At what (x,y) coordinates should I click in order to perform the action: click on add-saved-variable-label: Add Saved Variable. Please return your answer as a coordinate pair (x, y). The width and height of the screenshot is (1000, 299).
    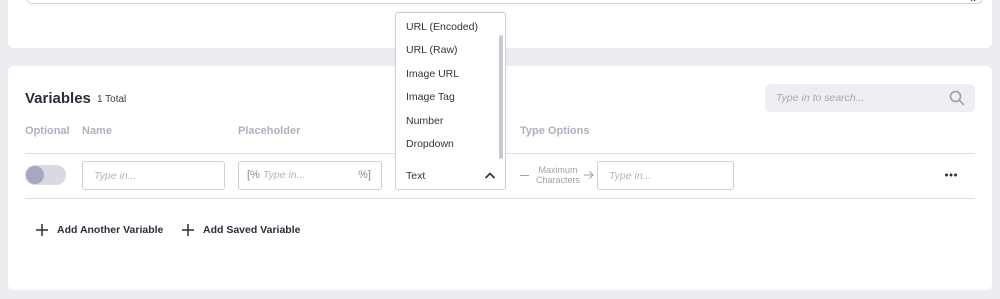
    Looking at the image, I should click on (252, 230).